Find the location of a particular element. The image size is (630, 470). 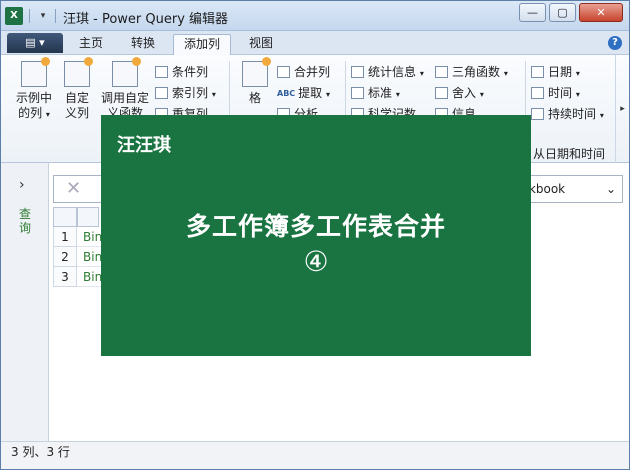

excel-app-icon: X is located at coordinates (14, 16).